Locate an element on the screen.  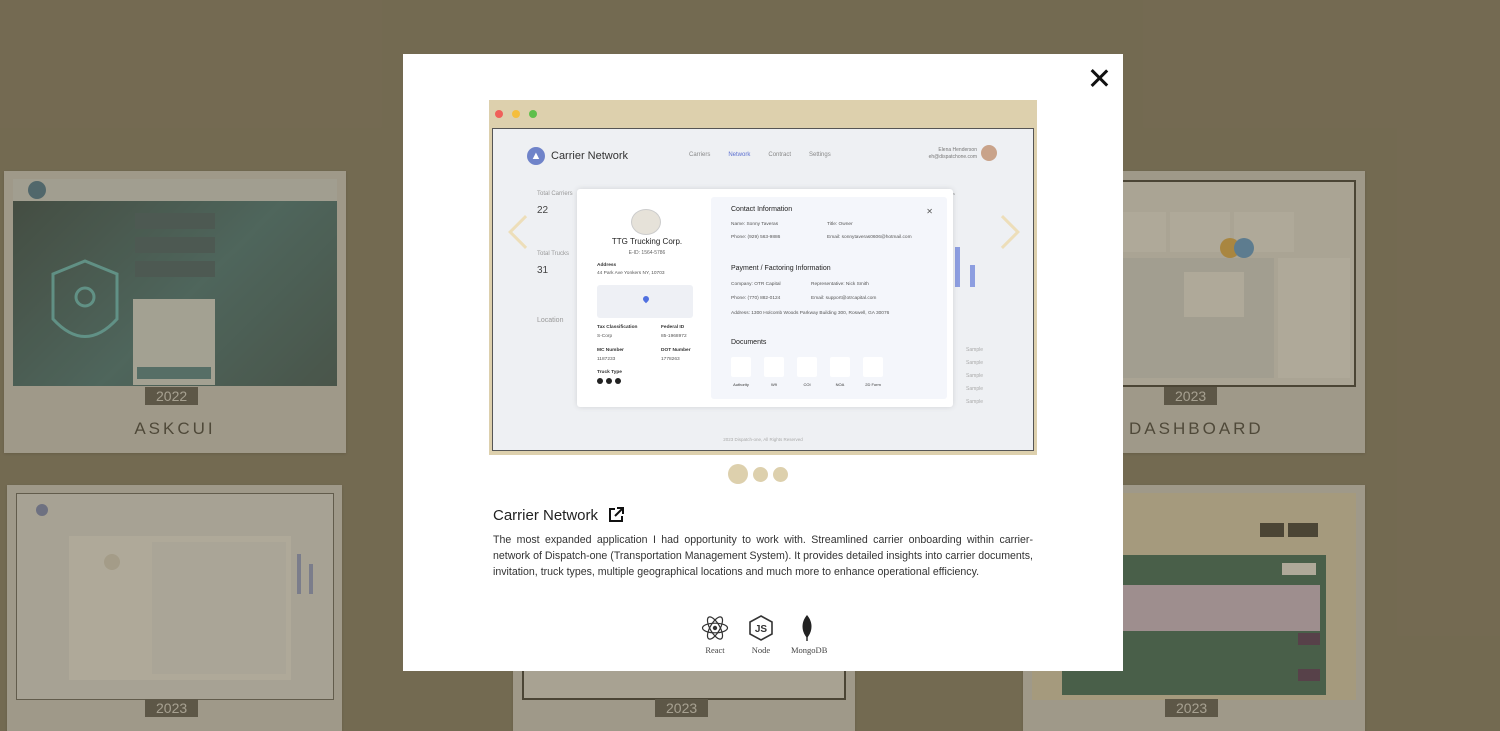
payment-title: Payment / Factoring Information is located at coordinates (781, 268).